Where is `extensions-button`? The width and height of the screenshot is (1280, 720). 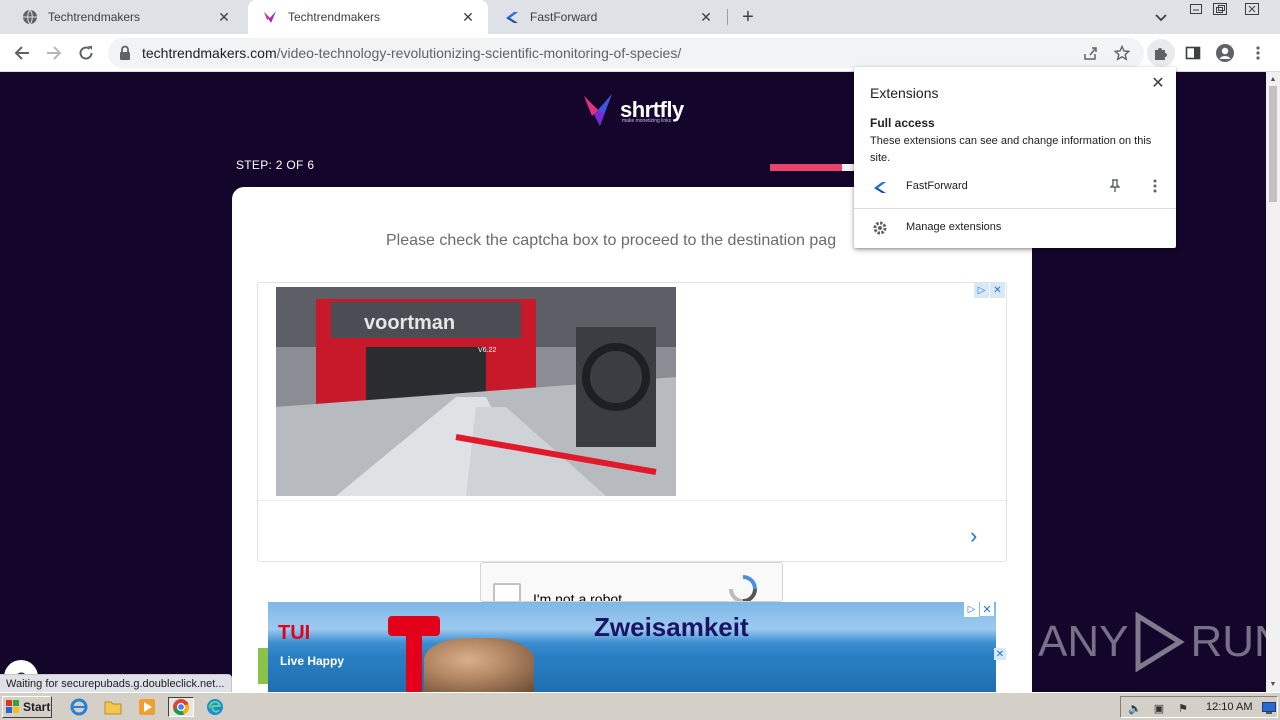 extensions-button is located at coordinates (1161, 53).